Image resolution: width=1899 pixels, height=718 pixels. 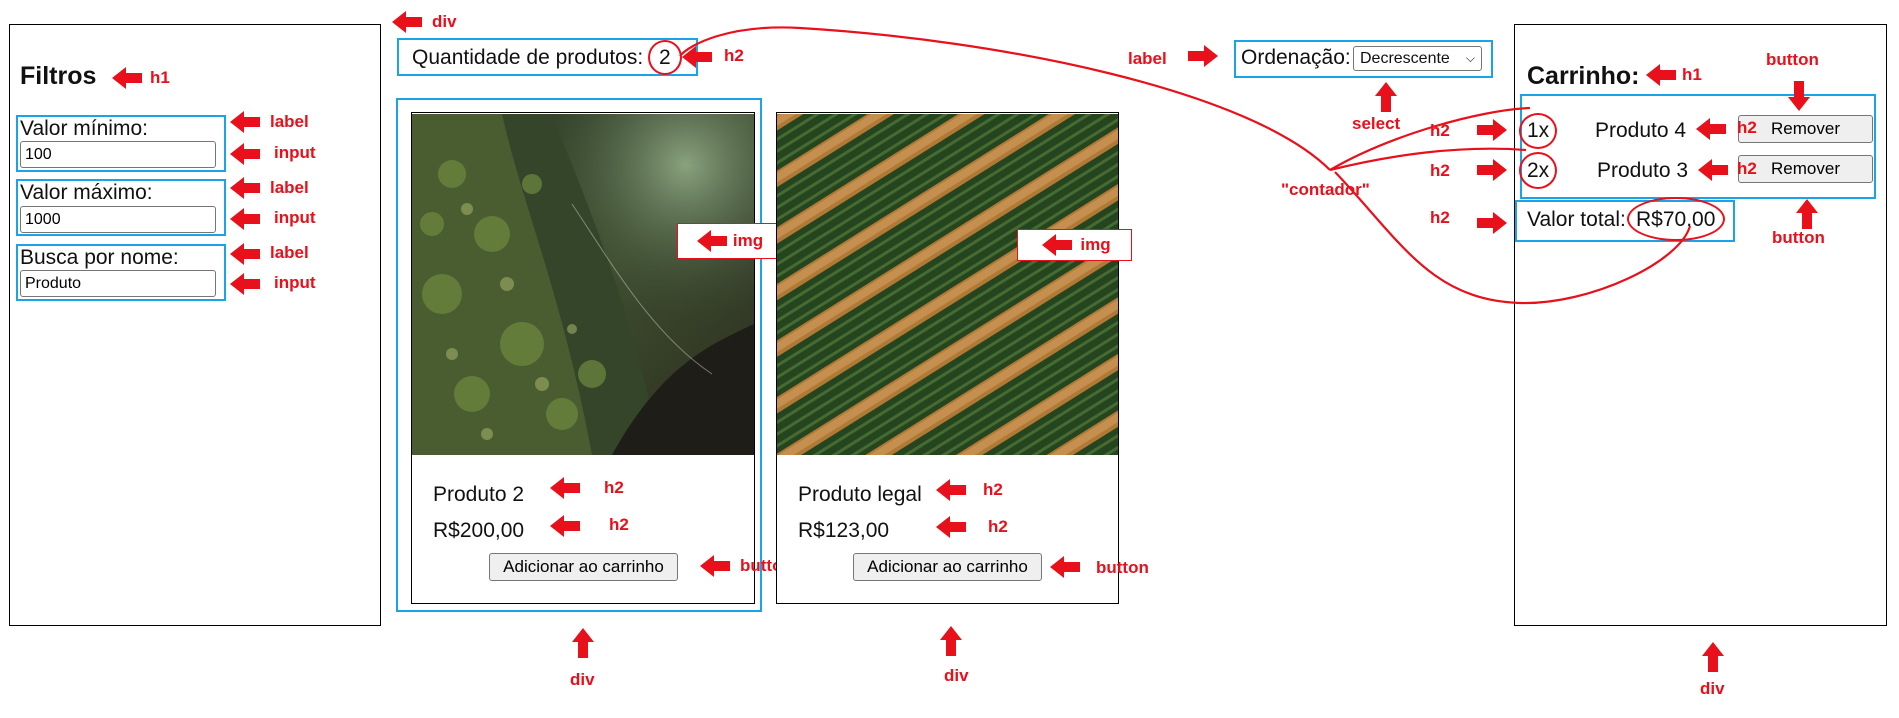 I want to click on arrow-div-top, so click(x=407, y=22).